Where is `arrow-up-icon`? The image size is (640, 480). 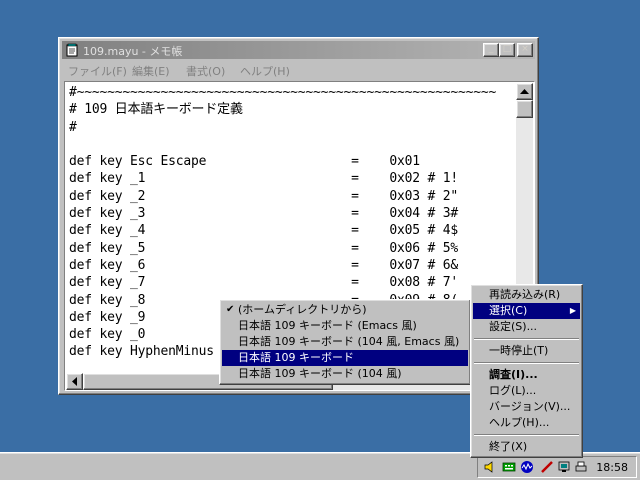 arrow-up-icon is located at coordinates (524, 91).